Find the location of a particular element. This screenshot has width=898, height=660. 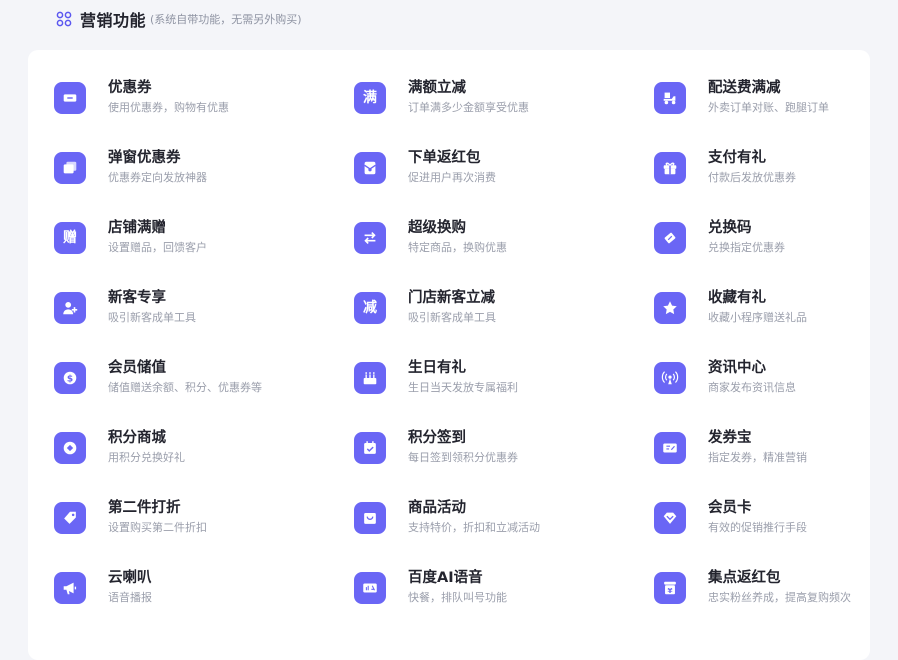

feature-desc: 订单满多少金额享受优惠 is located at coordinates (468, 107).